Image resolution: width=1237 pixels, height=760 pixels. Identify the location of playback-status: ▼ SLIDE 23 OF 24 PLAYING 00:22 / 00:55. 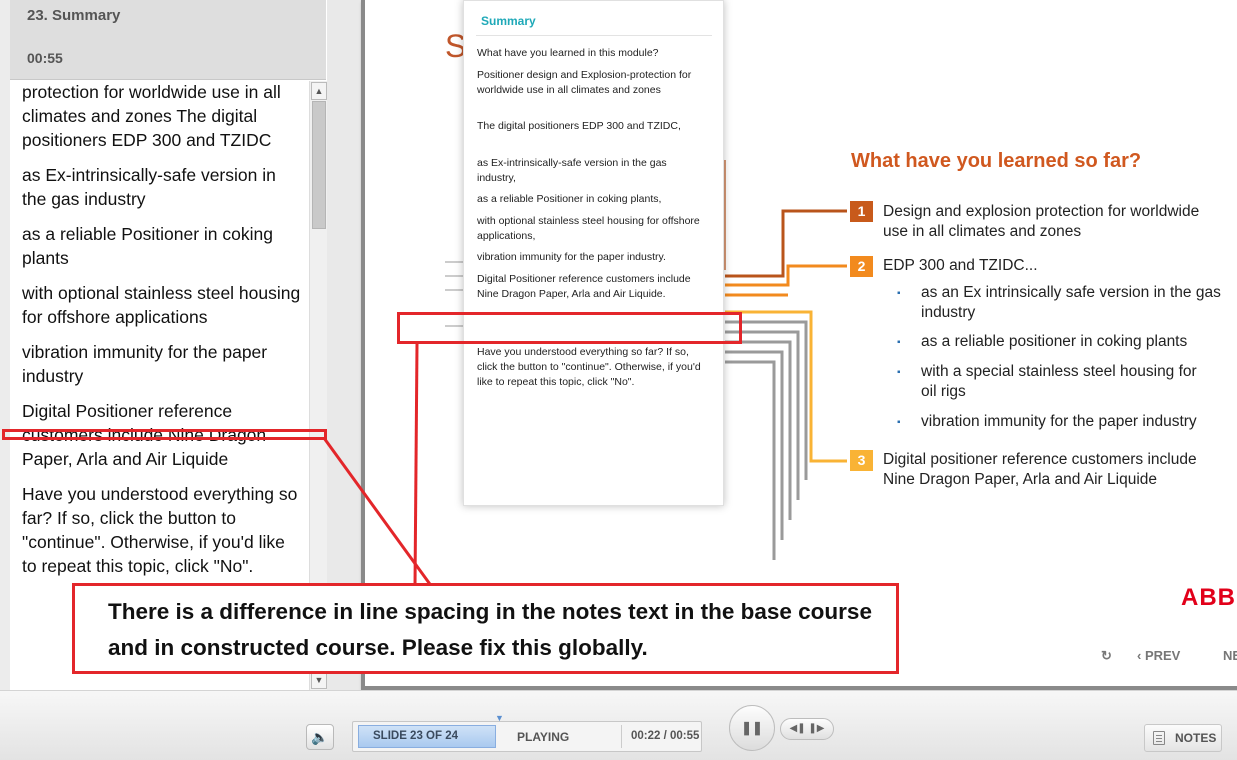
(527, 732).